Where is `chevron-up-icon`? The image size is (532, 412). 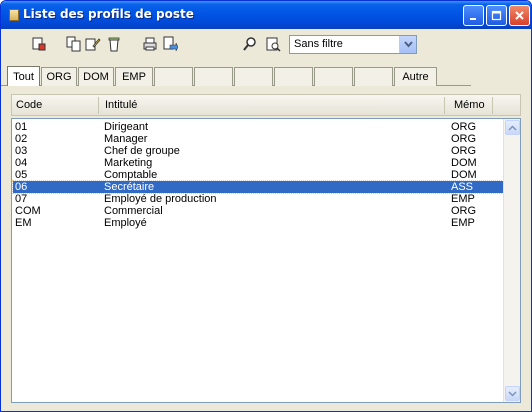
chevron-up-icon is located at coordinates (512, 127).